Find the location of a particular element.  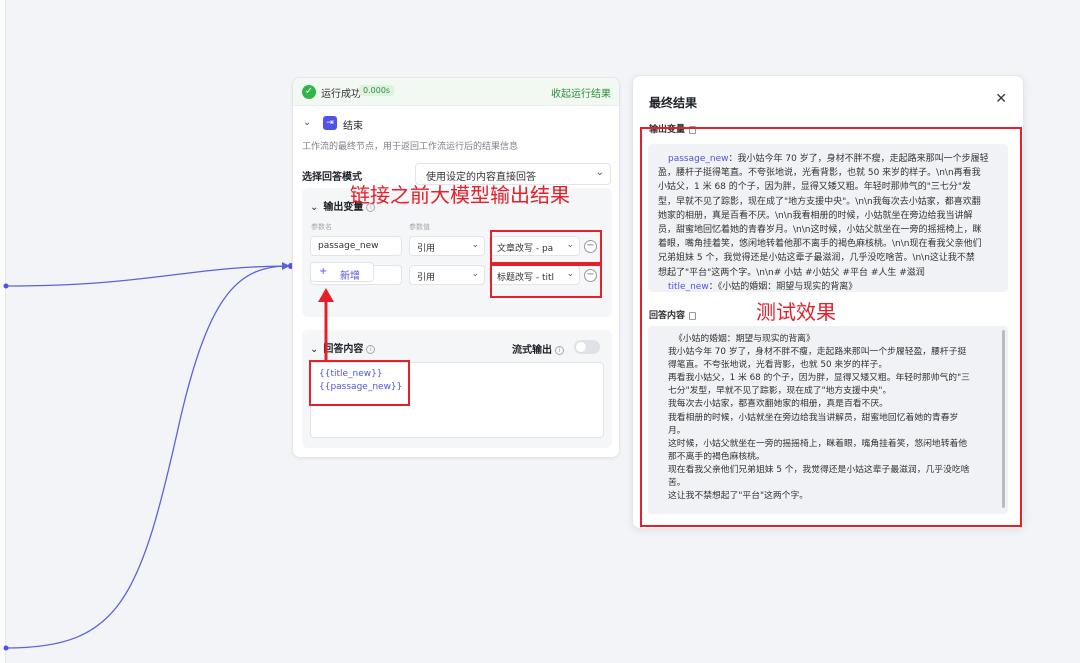

annotation-arrow is located at coordinates (326, 324).